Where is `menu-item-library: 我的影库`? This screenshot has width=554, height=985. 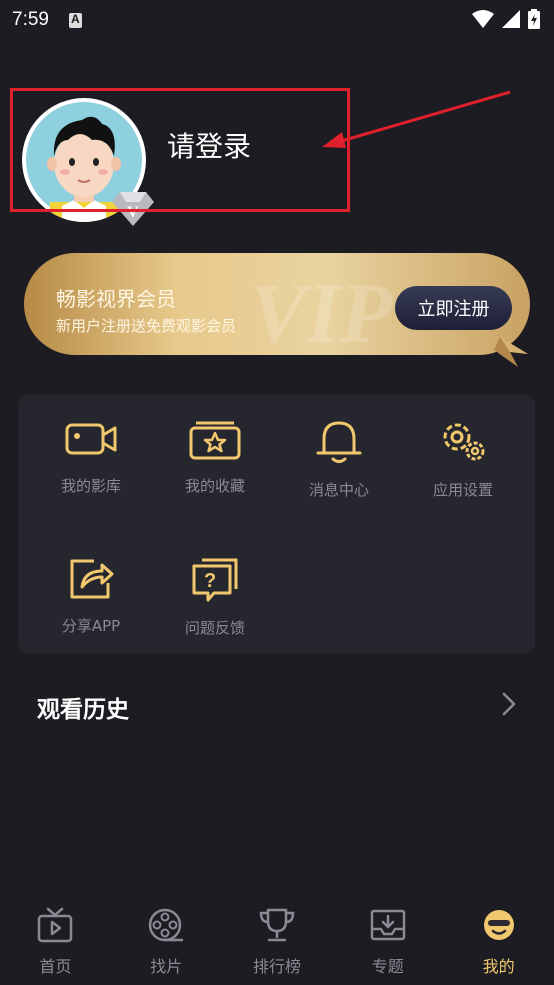
menu-item-library: 我的影库 is located at coordinates (91, 455).